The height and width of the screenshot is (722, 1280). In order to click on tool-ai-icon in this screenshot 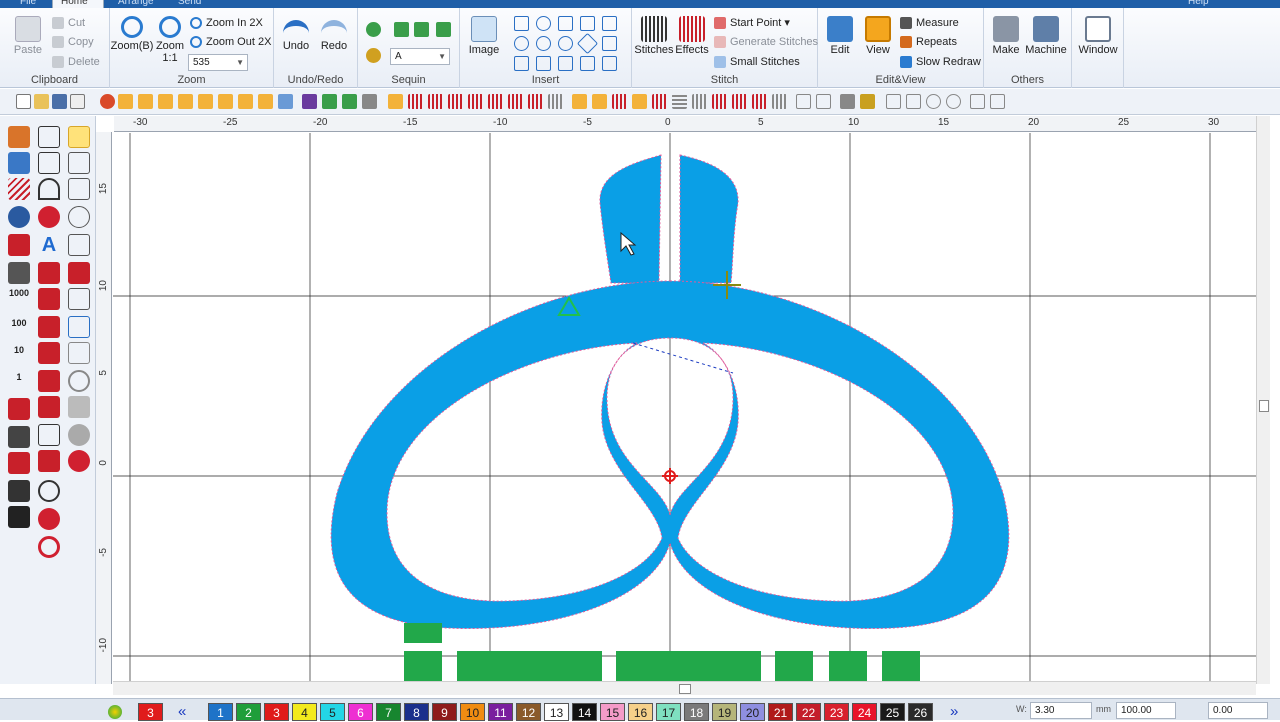, I will do `click(823, 101)`.